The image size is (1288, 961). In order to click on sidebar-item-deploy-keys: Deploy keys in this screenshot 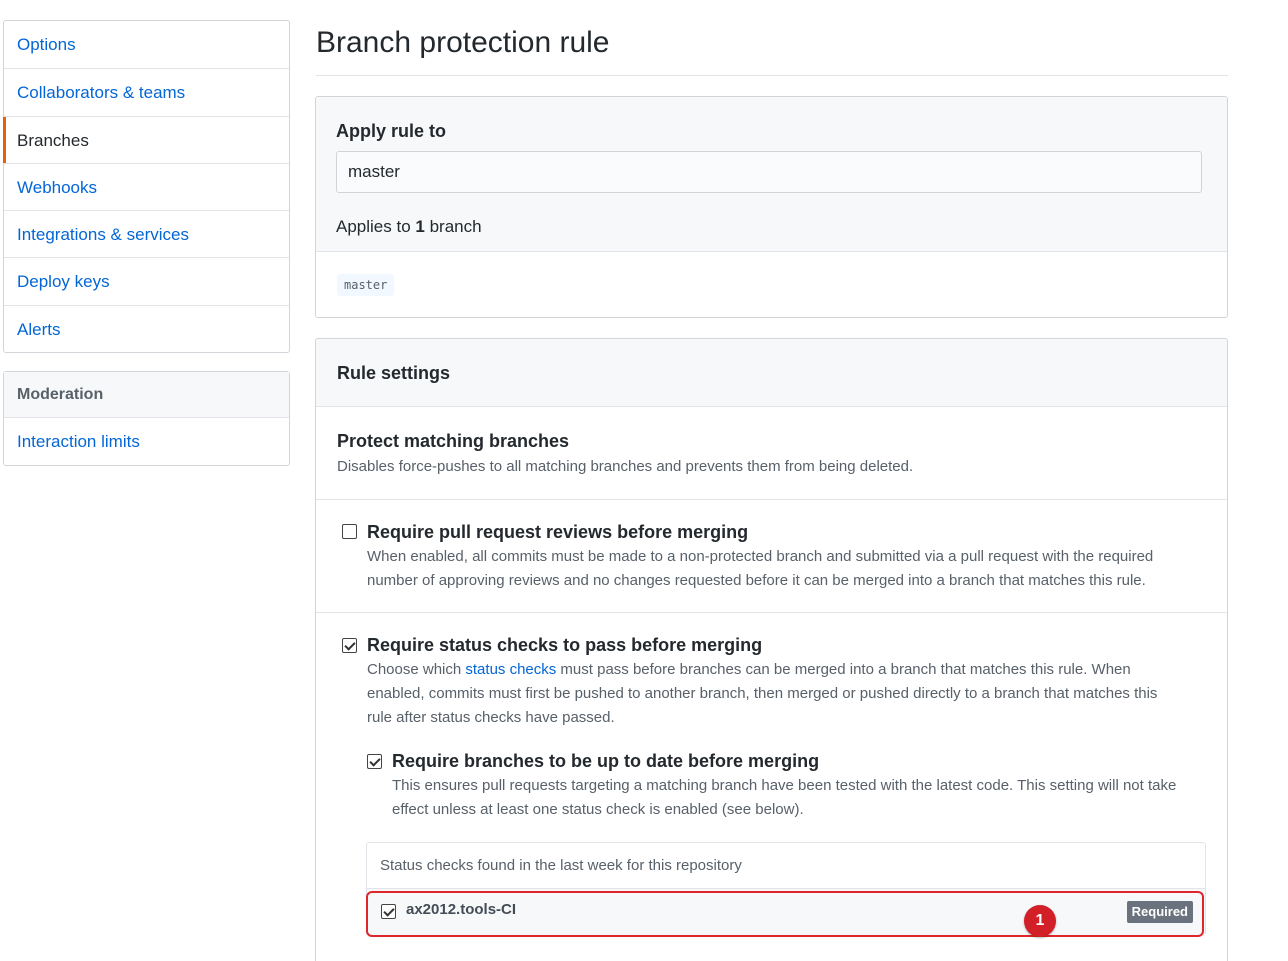, I will do `click(146, 280)`.